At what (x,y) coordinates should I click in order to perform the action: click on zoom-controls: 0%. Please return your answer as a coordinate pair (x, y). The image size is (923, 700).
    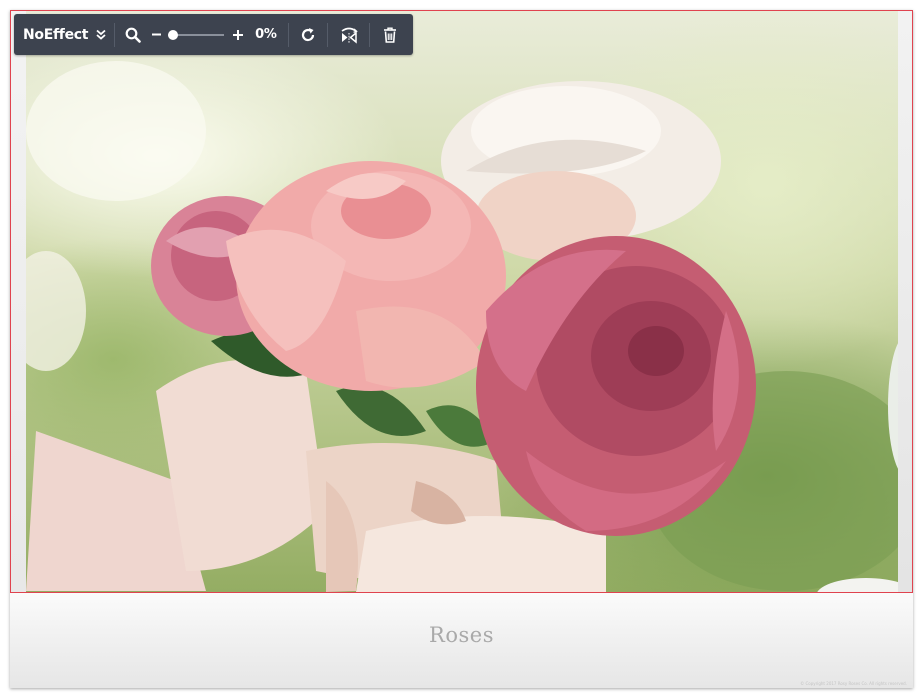
    Looking at the image, I should click on (201, 34).